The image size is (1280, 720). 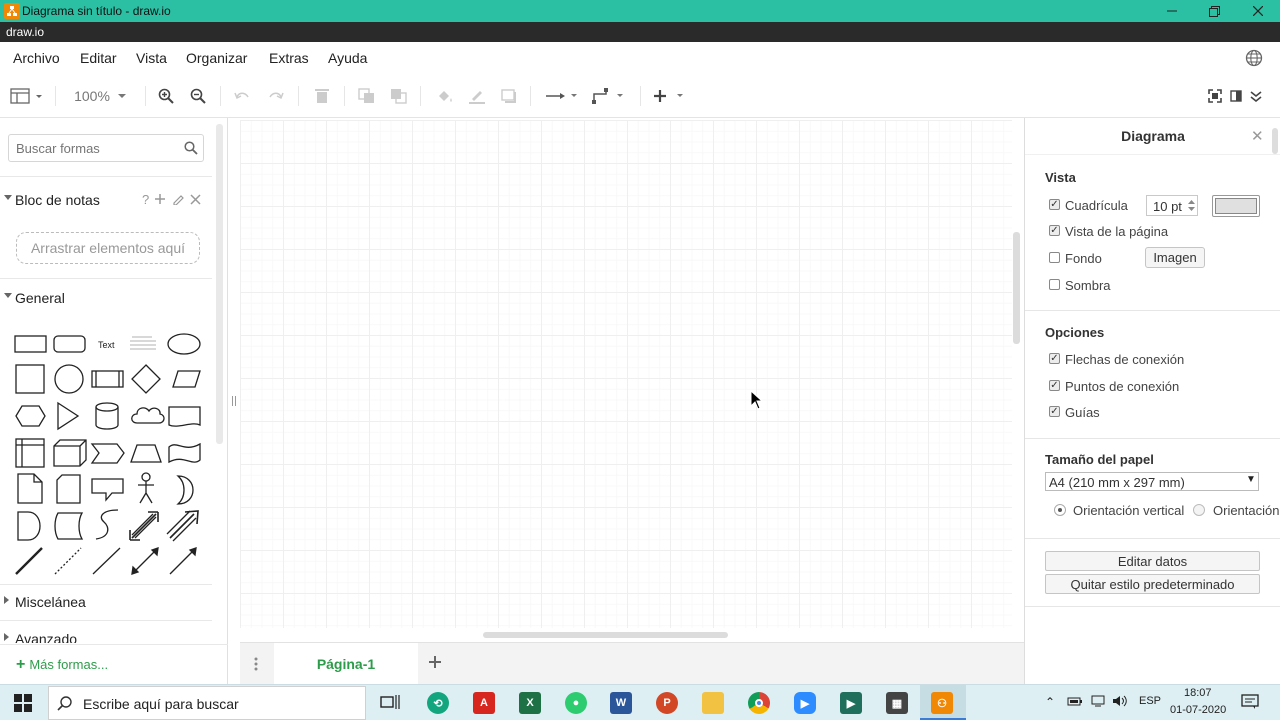 I want to click on drawio-taskbar-icon: ⟲, so click(x=438, y=703).